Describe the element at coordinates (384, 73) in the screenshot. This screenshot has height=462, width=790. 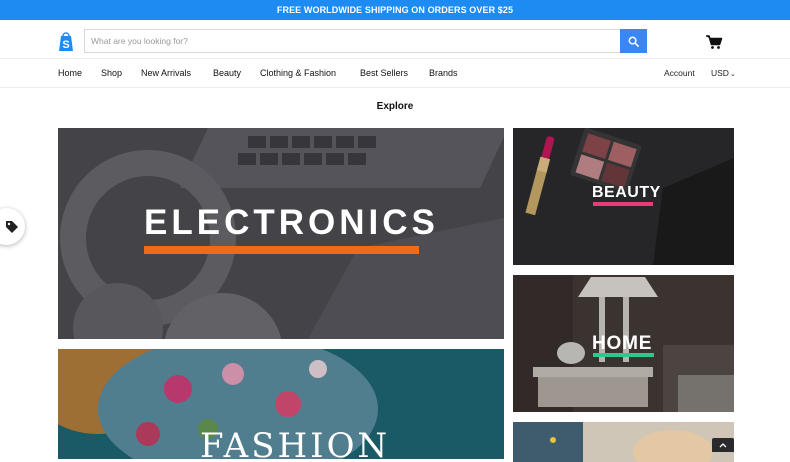
I see `nav-item-best-sellers: Best Sellers` at that location.